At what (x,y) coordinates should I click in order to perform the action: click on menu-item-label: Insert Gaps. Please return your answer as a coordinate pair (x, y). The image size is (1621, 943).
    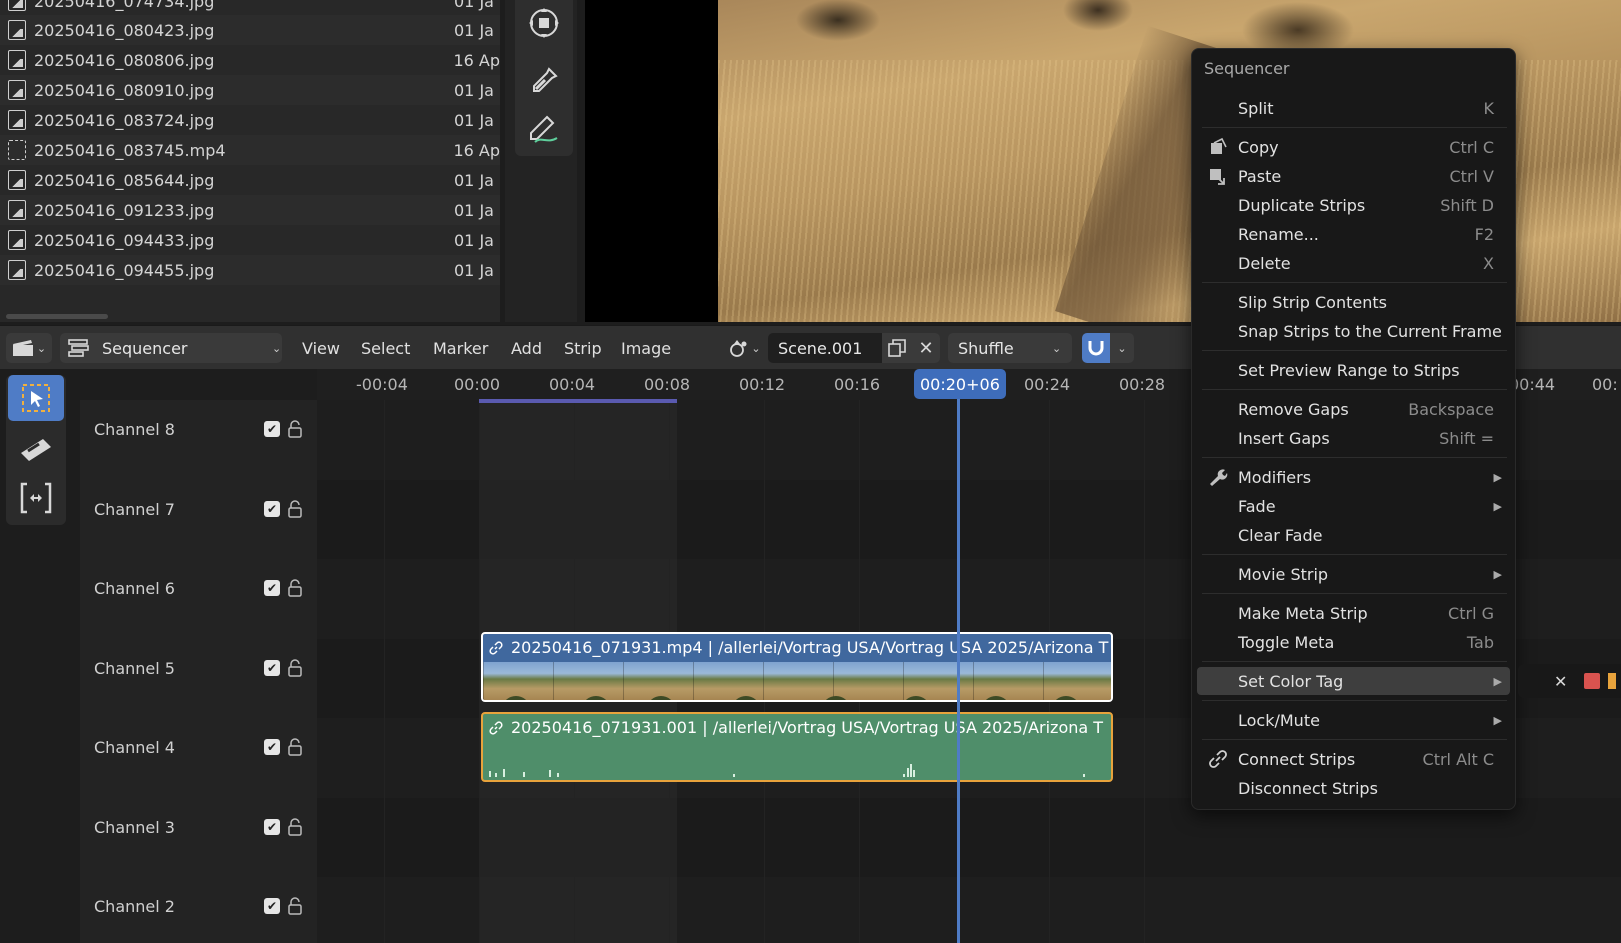
    Looking at the image, I should click on (1284, 438).